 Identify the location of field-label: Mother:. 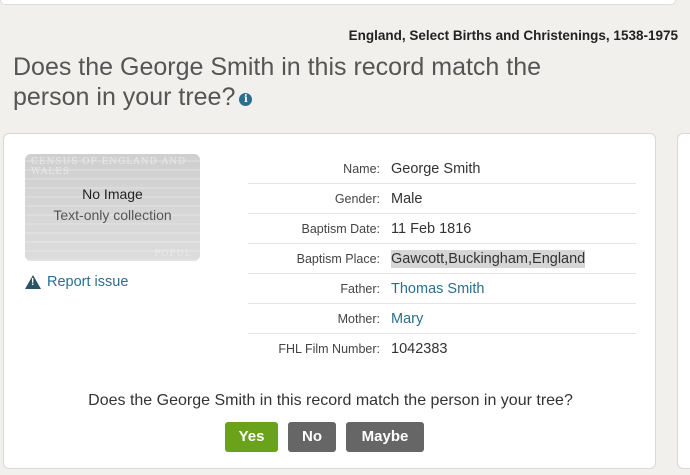
(358, 318).